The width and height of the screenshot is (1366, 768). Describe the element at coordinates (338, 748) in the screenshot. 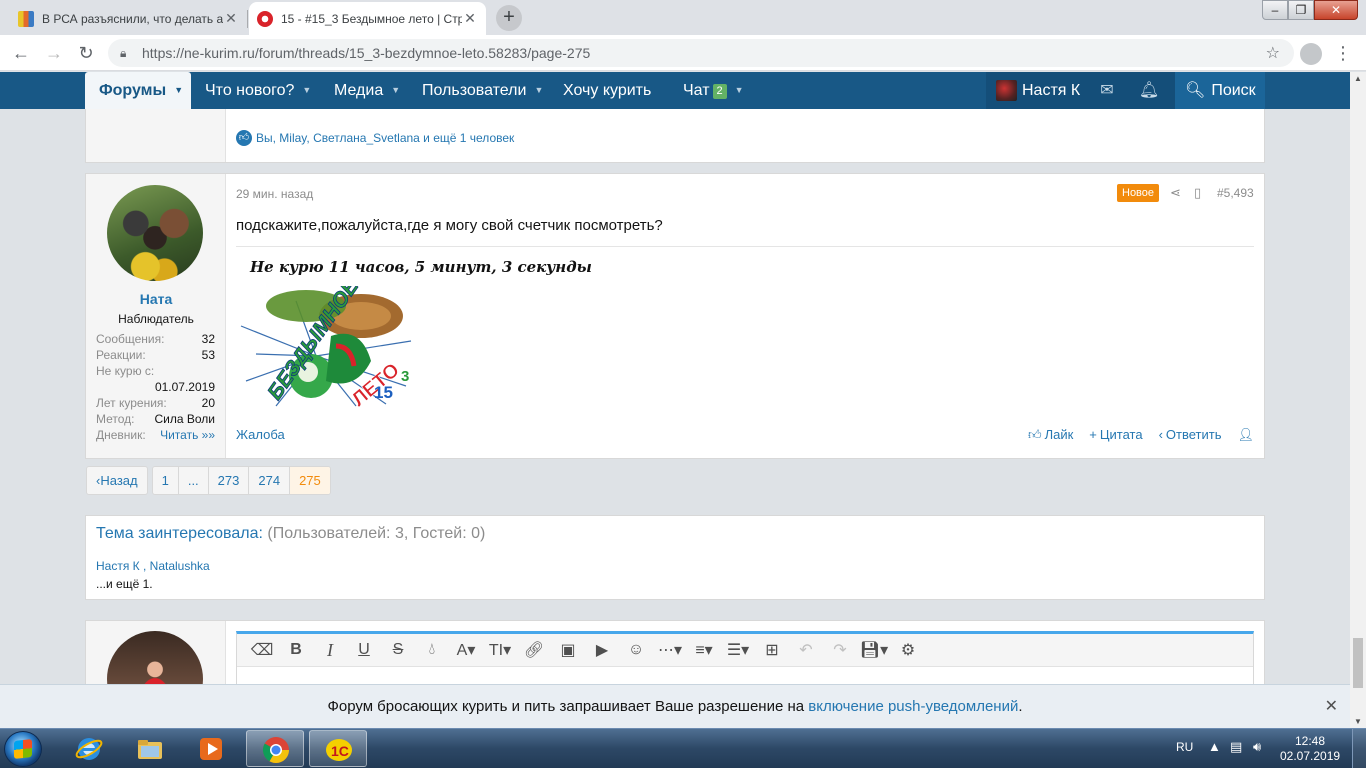

I see `taskbar-1c: 1С` at that location.